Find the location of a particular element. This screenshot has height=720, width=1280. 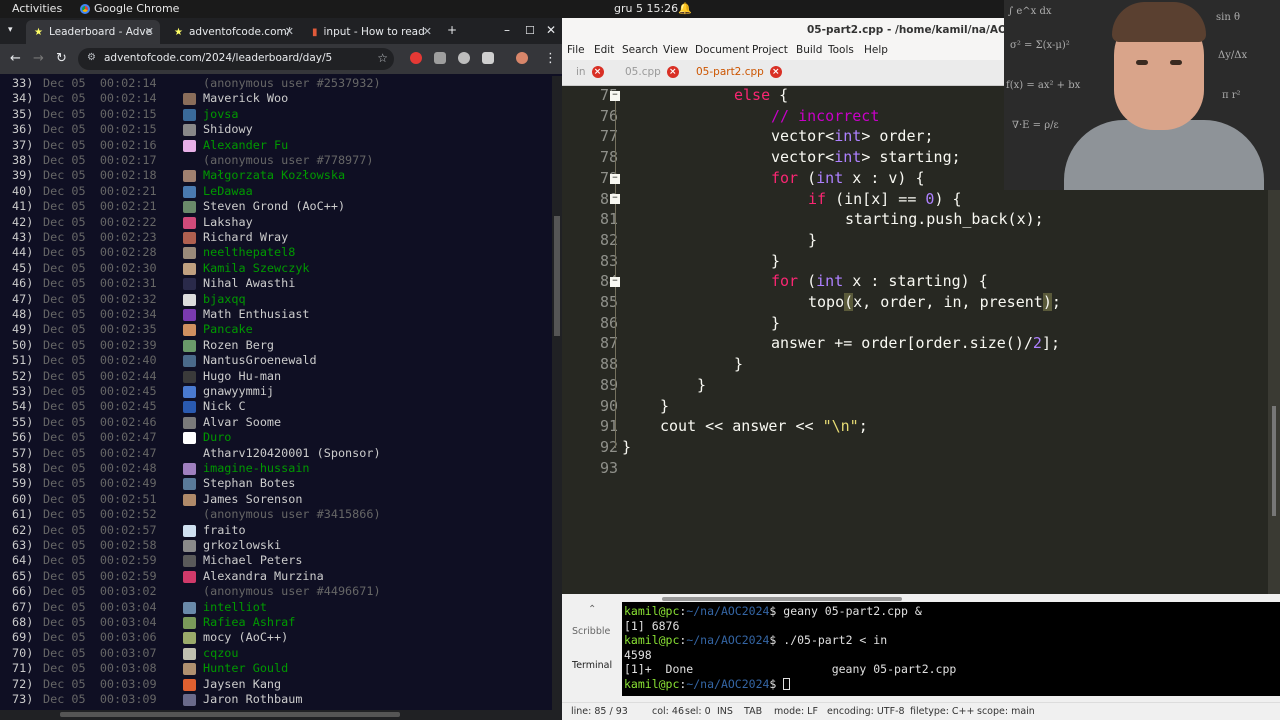

menu-build: Build is located at coordinates (809, 50).